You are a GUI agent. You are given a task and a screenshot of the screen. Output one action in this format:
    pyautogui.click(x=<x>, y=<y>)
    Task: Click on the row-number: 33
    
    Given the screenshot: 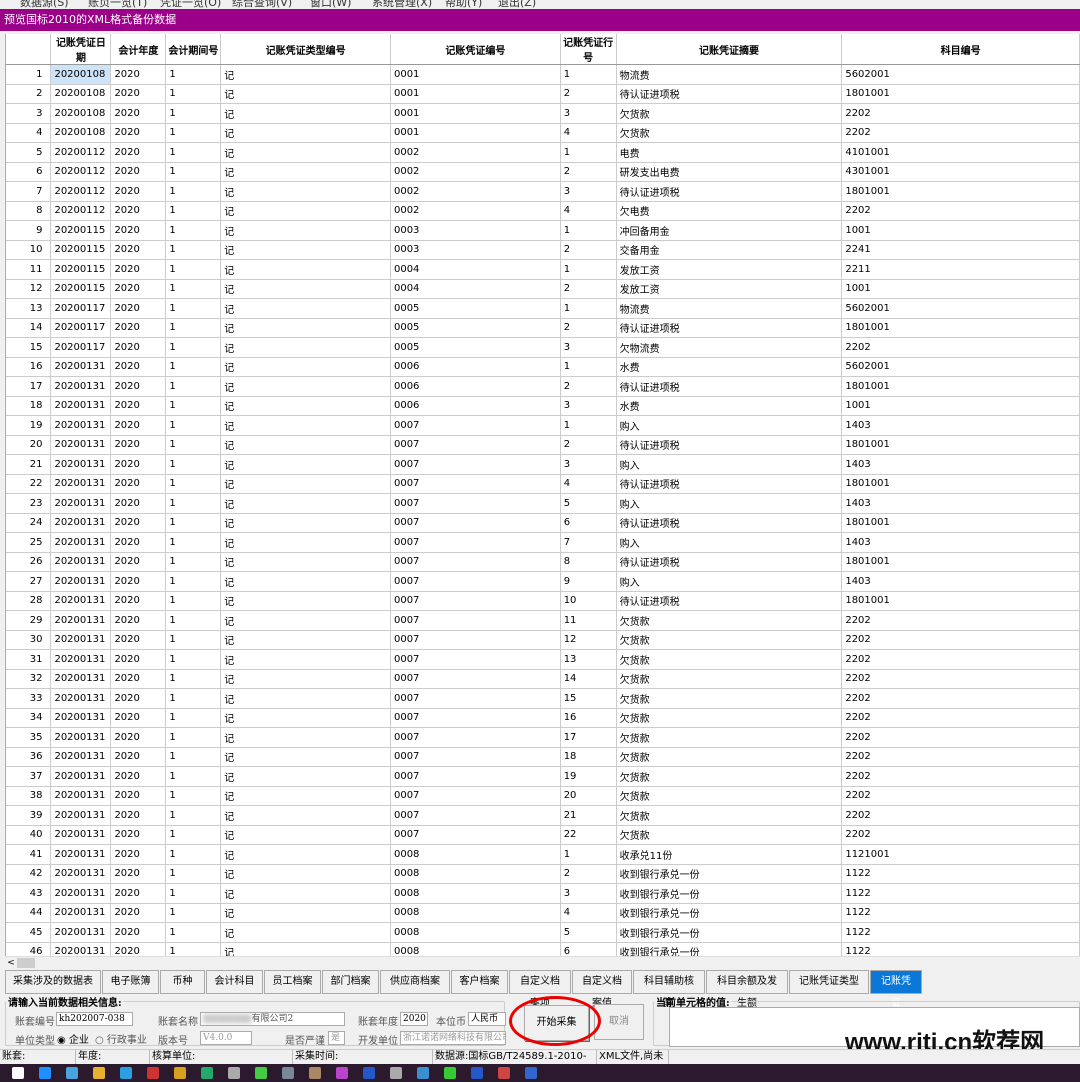 What is the action you would take?
    pyautogui.click(x=29, y=698)
    